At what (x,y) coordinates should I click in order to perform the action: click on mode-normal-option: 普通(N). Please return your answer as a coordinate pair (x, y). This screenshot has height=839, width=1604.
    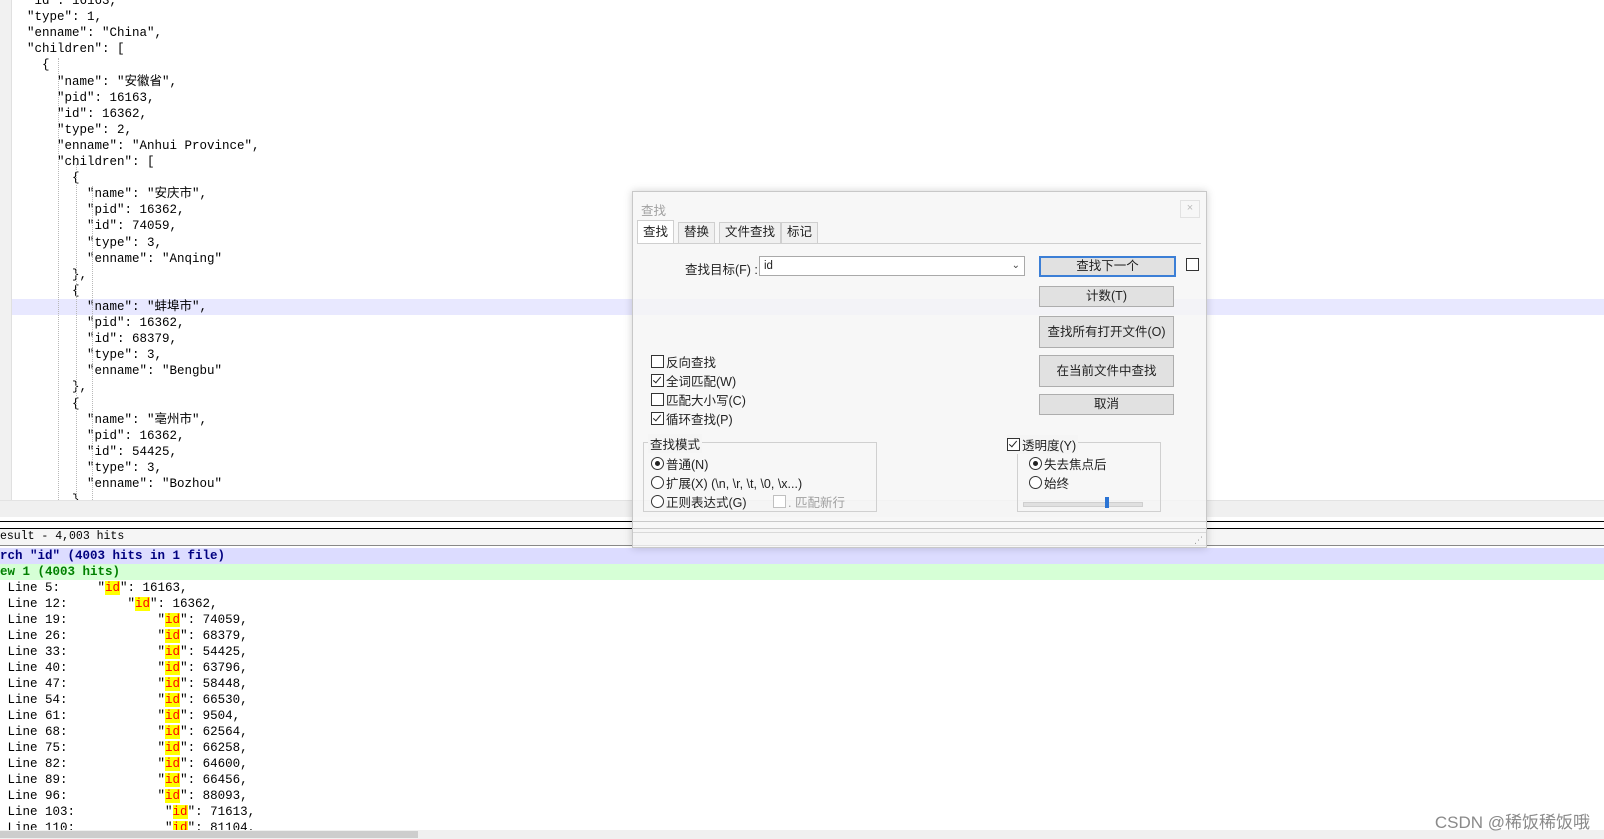
    Looking at the image, I should click on (679, 463).